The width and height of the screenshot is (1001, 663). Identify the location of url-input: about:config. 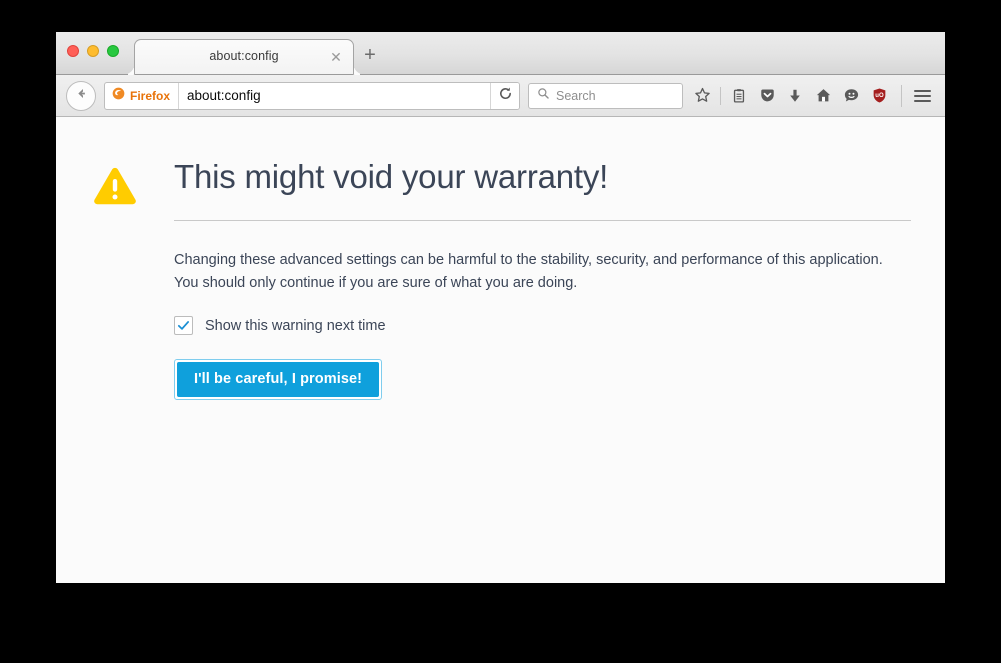
(334, 96).